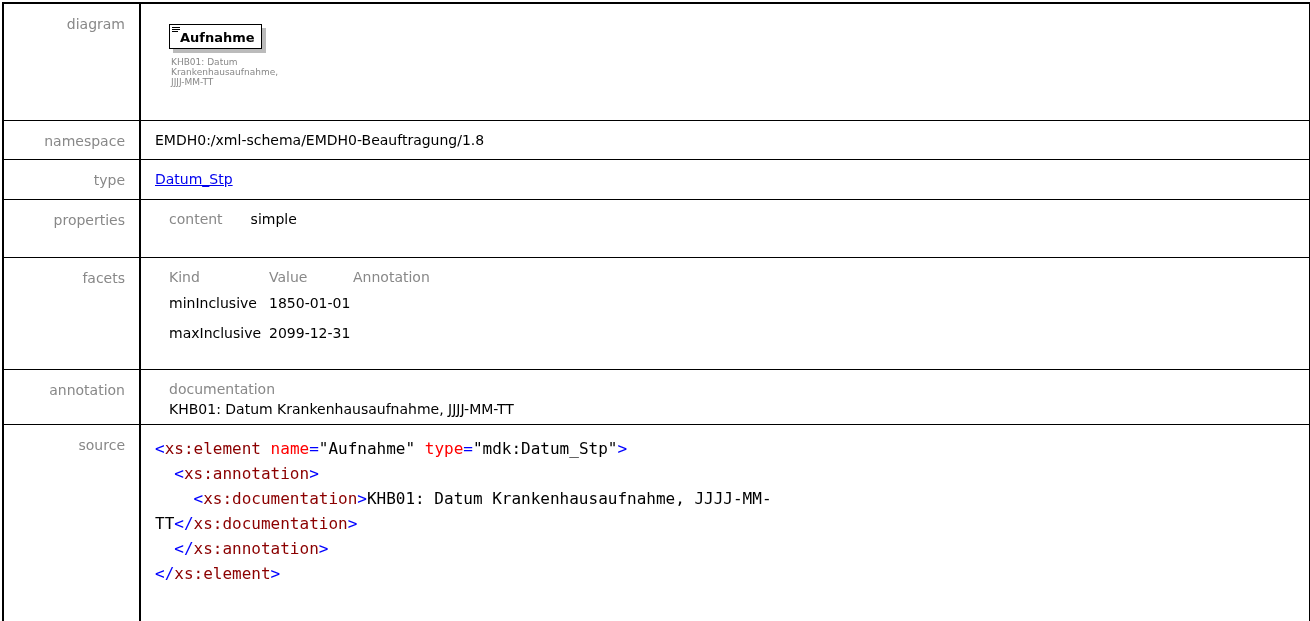  What do you see at coordinates (95, 24) in the screenshot?
I see `row-label: diagram` at bounding box center [95, 24].